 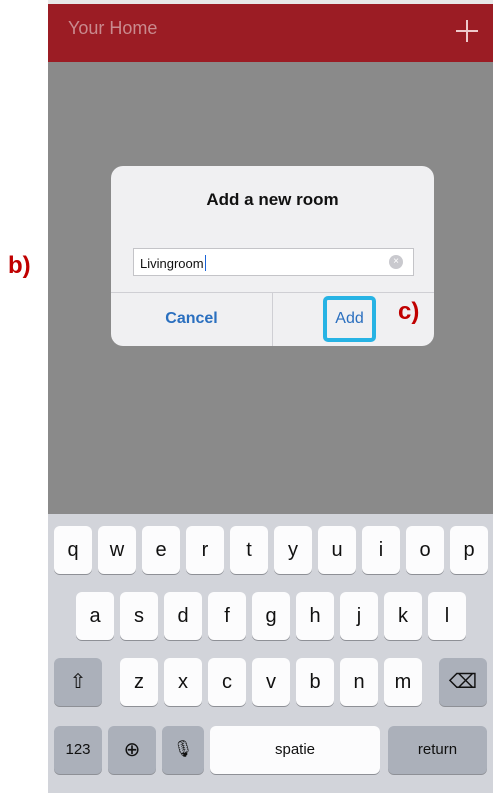 What do you see at coordinates (293, 550) in the screenshot?
I see `key-y: y` at bounding box center [293, 550].